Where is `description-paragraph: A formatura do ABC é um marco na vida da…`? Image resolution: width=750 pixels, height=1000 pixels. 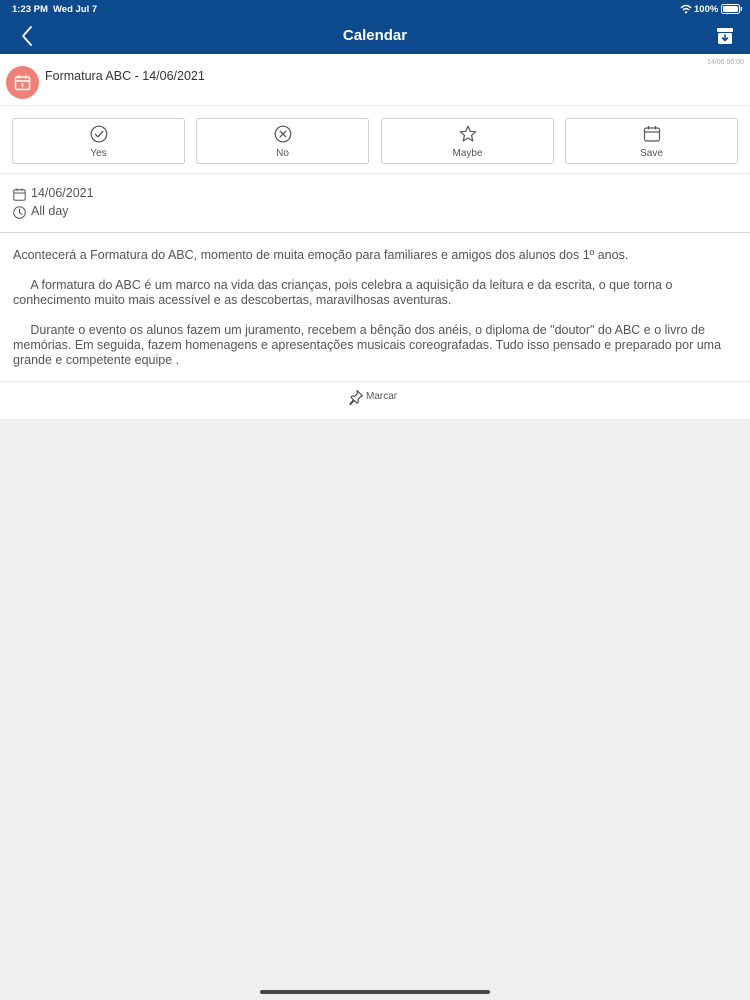 description-paragraph: A formatura do ABC é um marco na vida da… is located at coordinates (344, 292).